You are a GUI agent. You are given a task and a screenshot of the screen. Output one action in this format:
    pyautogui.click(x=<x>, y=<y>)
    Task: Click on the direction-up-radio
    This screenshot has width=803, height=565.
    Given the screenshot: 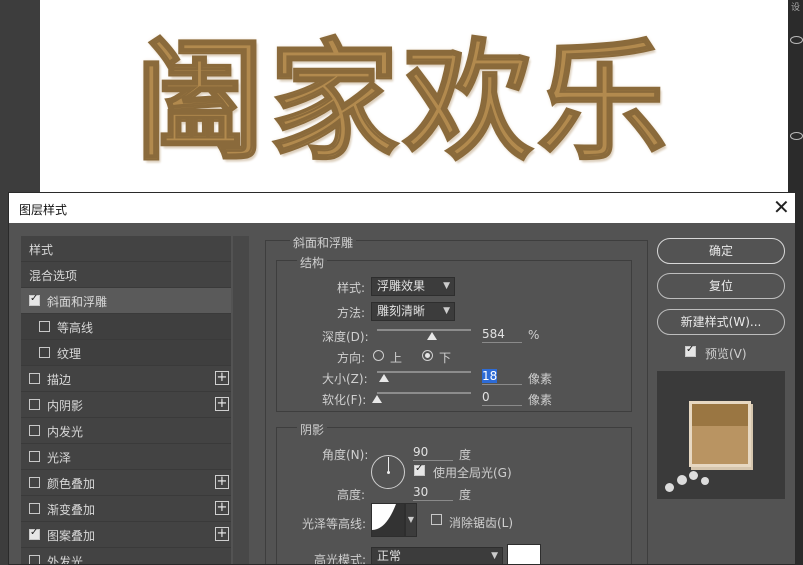 What is the action you would take?
    pyautogui.click(x=378, y=355)
    